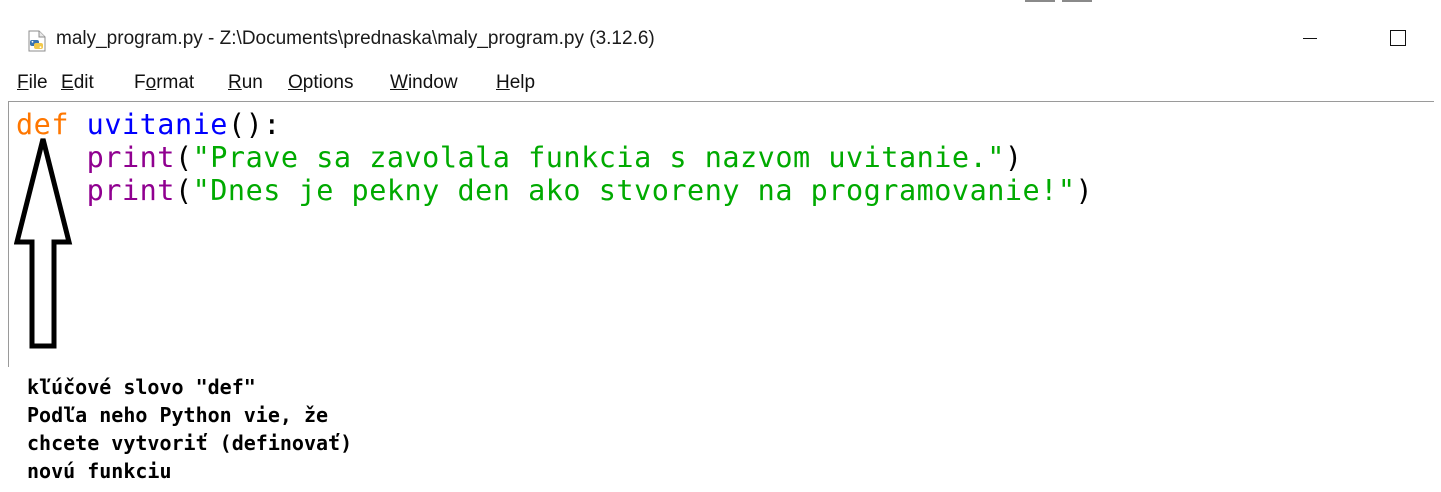 The height and width of the screenshot is (492, 1441). Describe the element at coordinates (424, 83) in the screenshot. I see `menu-window: Window` at that location.